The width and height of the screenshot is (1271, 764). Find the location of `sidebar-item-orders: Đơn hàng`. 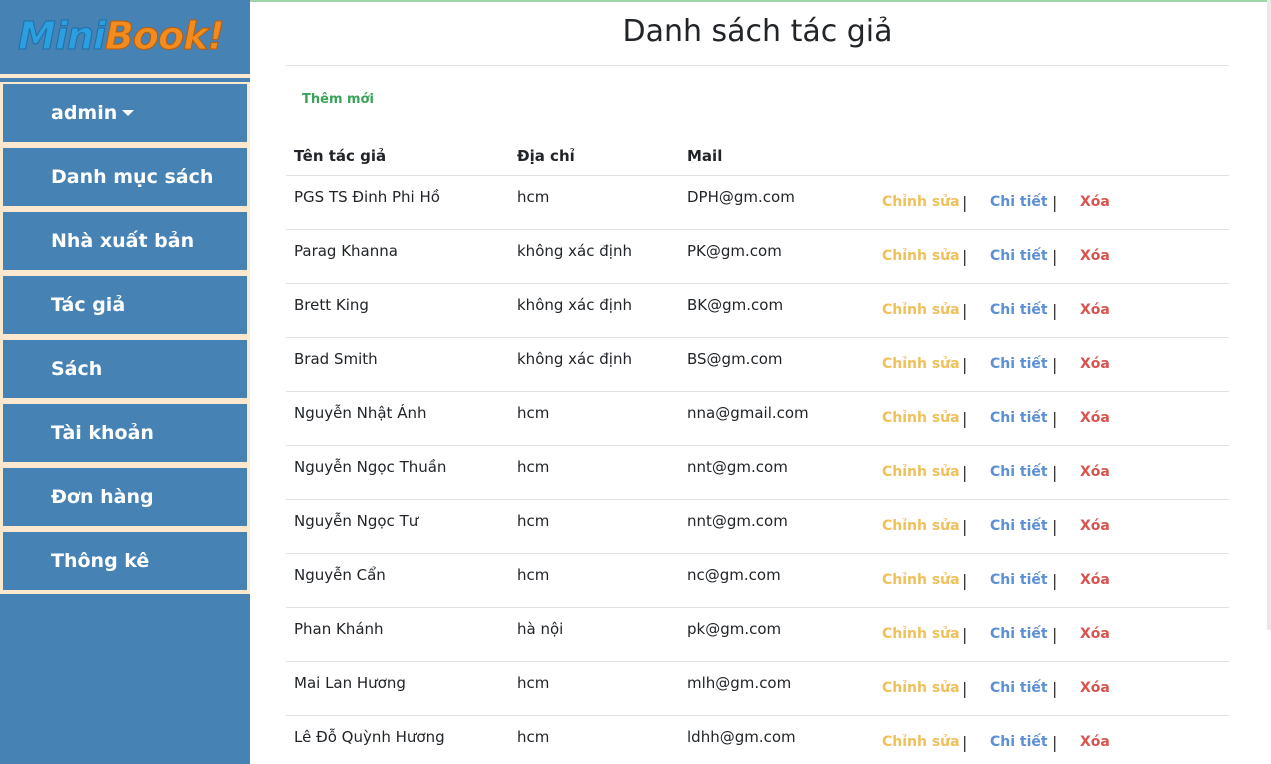

sidebar-item-orders: Đơn hàng is located at coordinates (125, 498).